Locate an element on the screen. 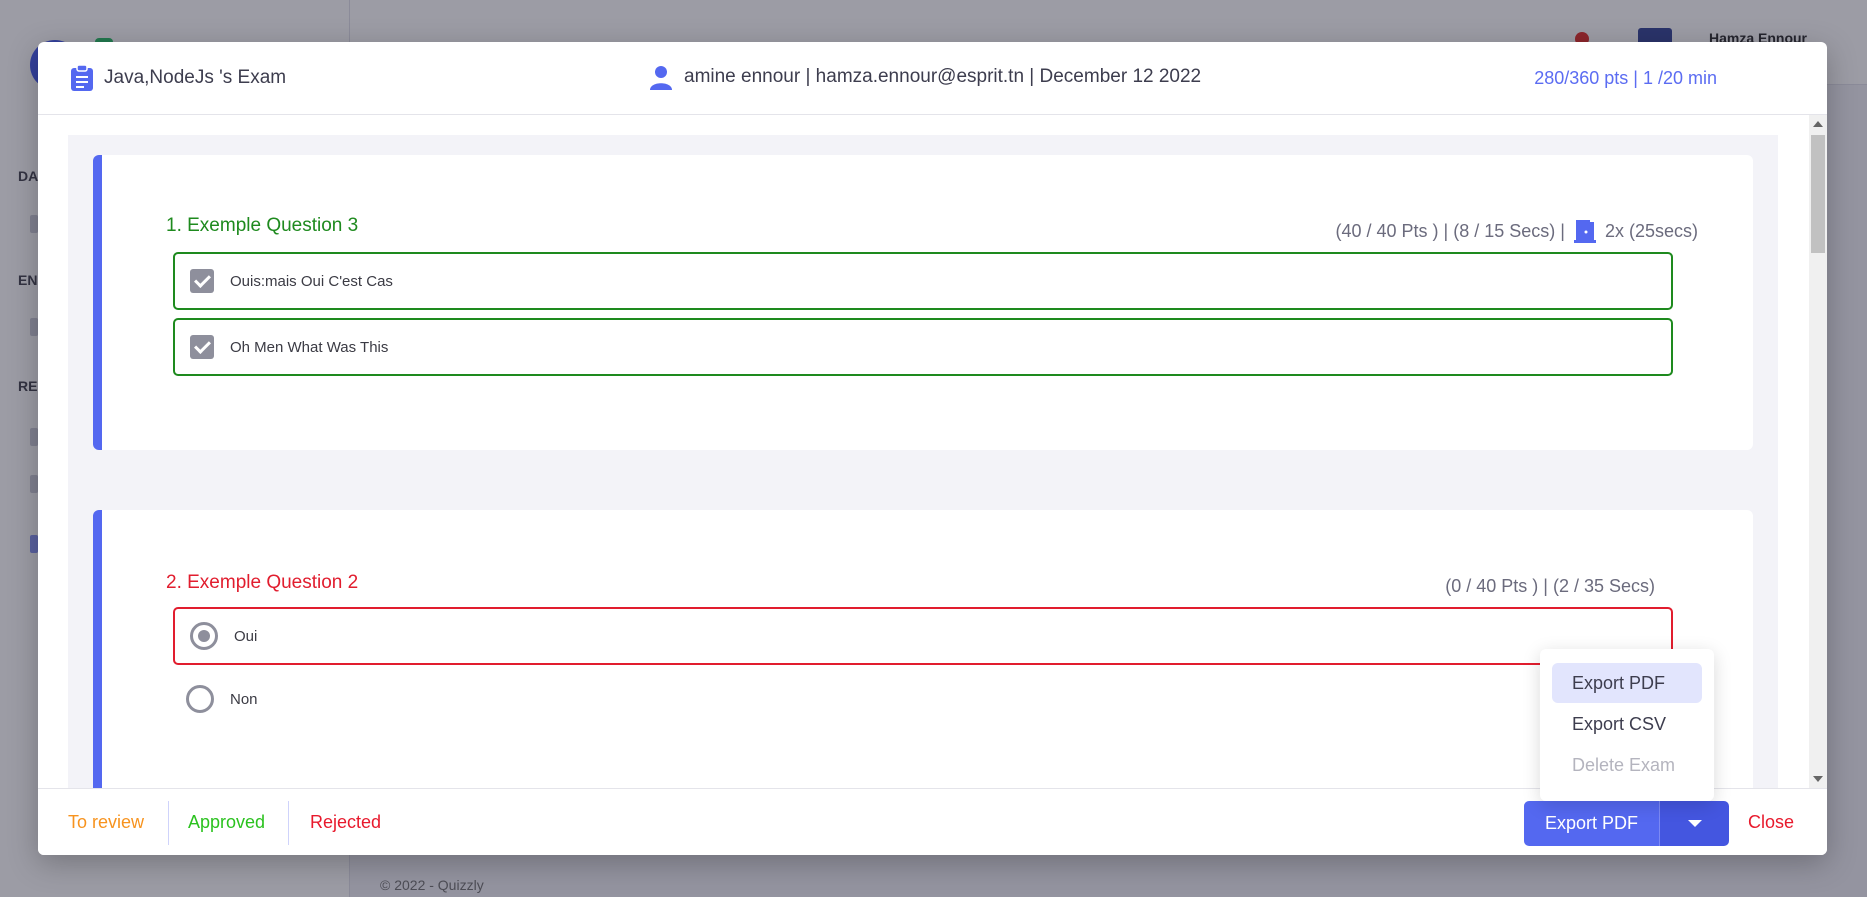 Image resolution: width=1867 pixels, height=897 pixels. export-dropdown-menu: Export PDF Export CSV Delete Exam is located at coordinates (1627, 725).